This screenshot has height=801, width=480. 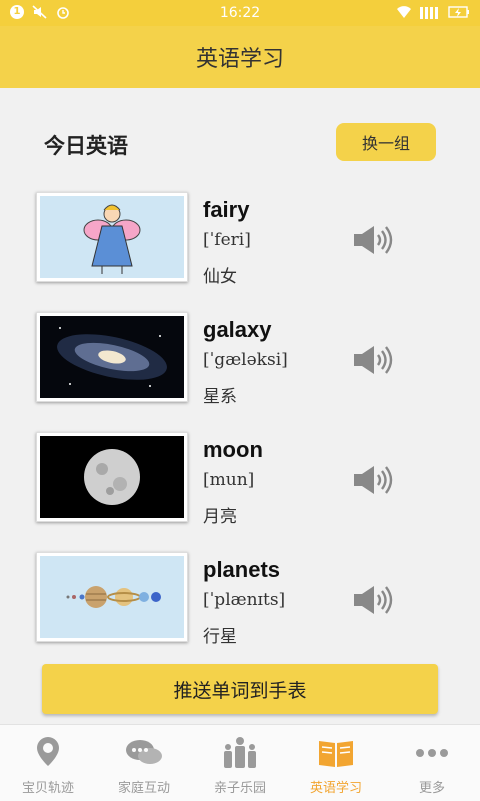 What do you see at coordinates (239, 59) in the screenshot?
I see `page-title: 英语学习` at bounding box center [239, 59].